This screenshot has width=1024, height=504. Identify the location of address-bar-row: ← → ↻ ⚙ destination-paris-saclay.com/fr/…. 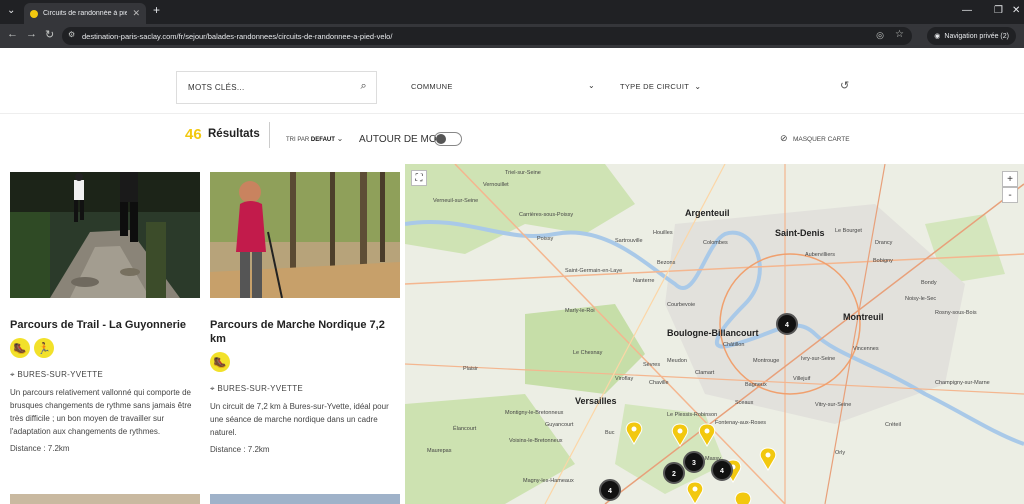
(512, 36).